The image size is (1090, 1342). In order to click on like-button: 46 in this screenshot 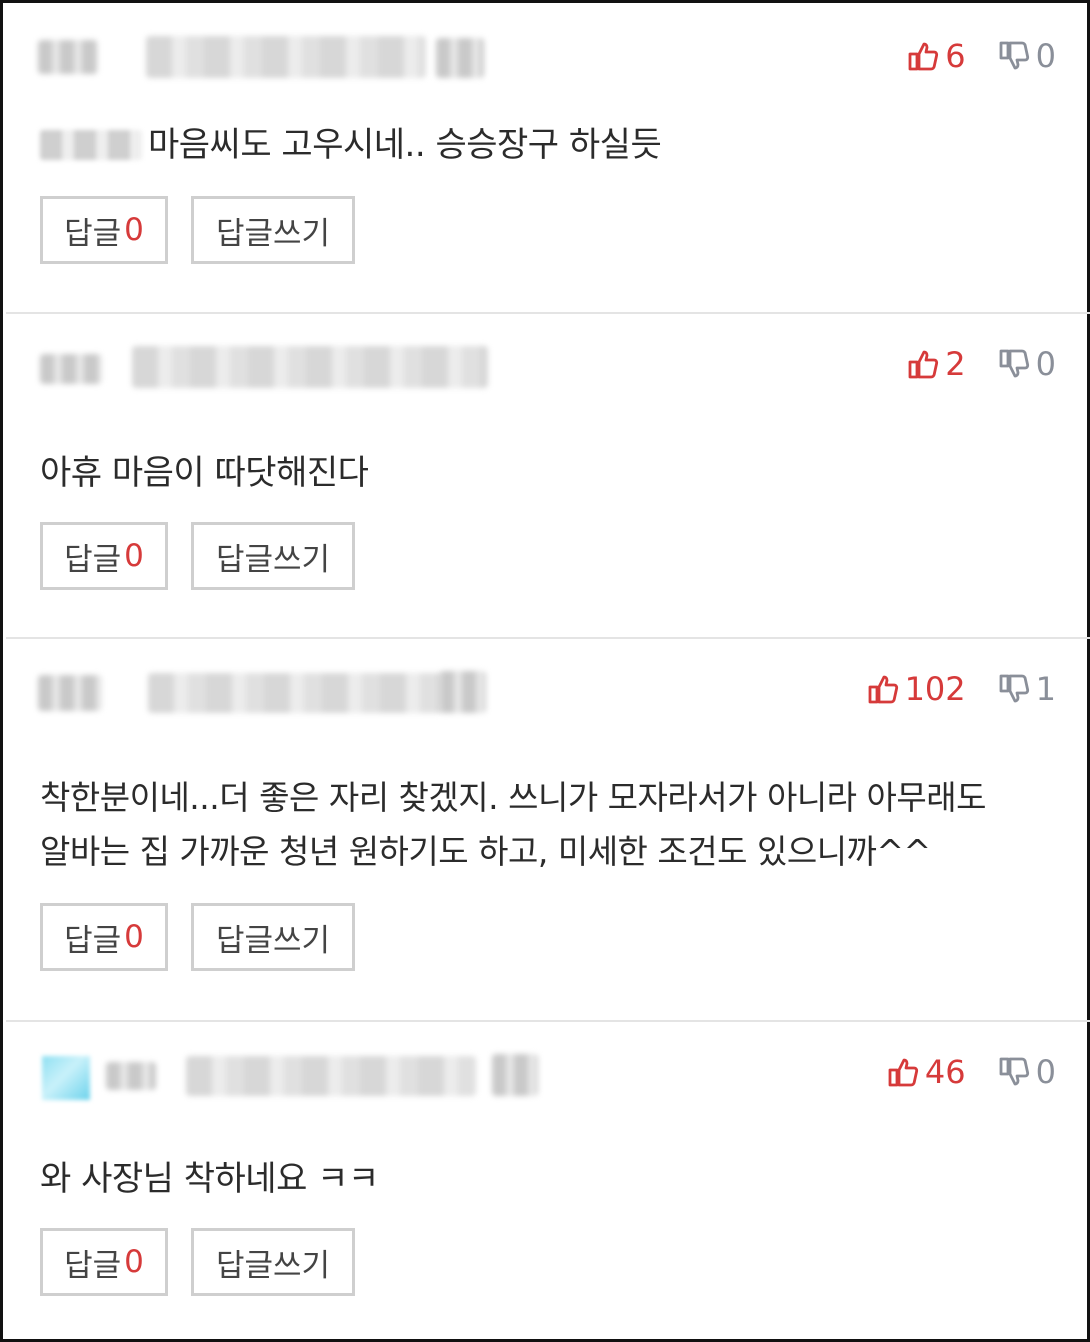, I will do `click(926, 1072)`.